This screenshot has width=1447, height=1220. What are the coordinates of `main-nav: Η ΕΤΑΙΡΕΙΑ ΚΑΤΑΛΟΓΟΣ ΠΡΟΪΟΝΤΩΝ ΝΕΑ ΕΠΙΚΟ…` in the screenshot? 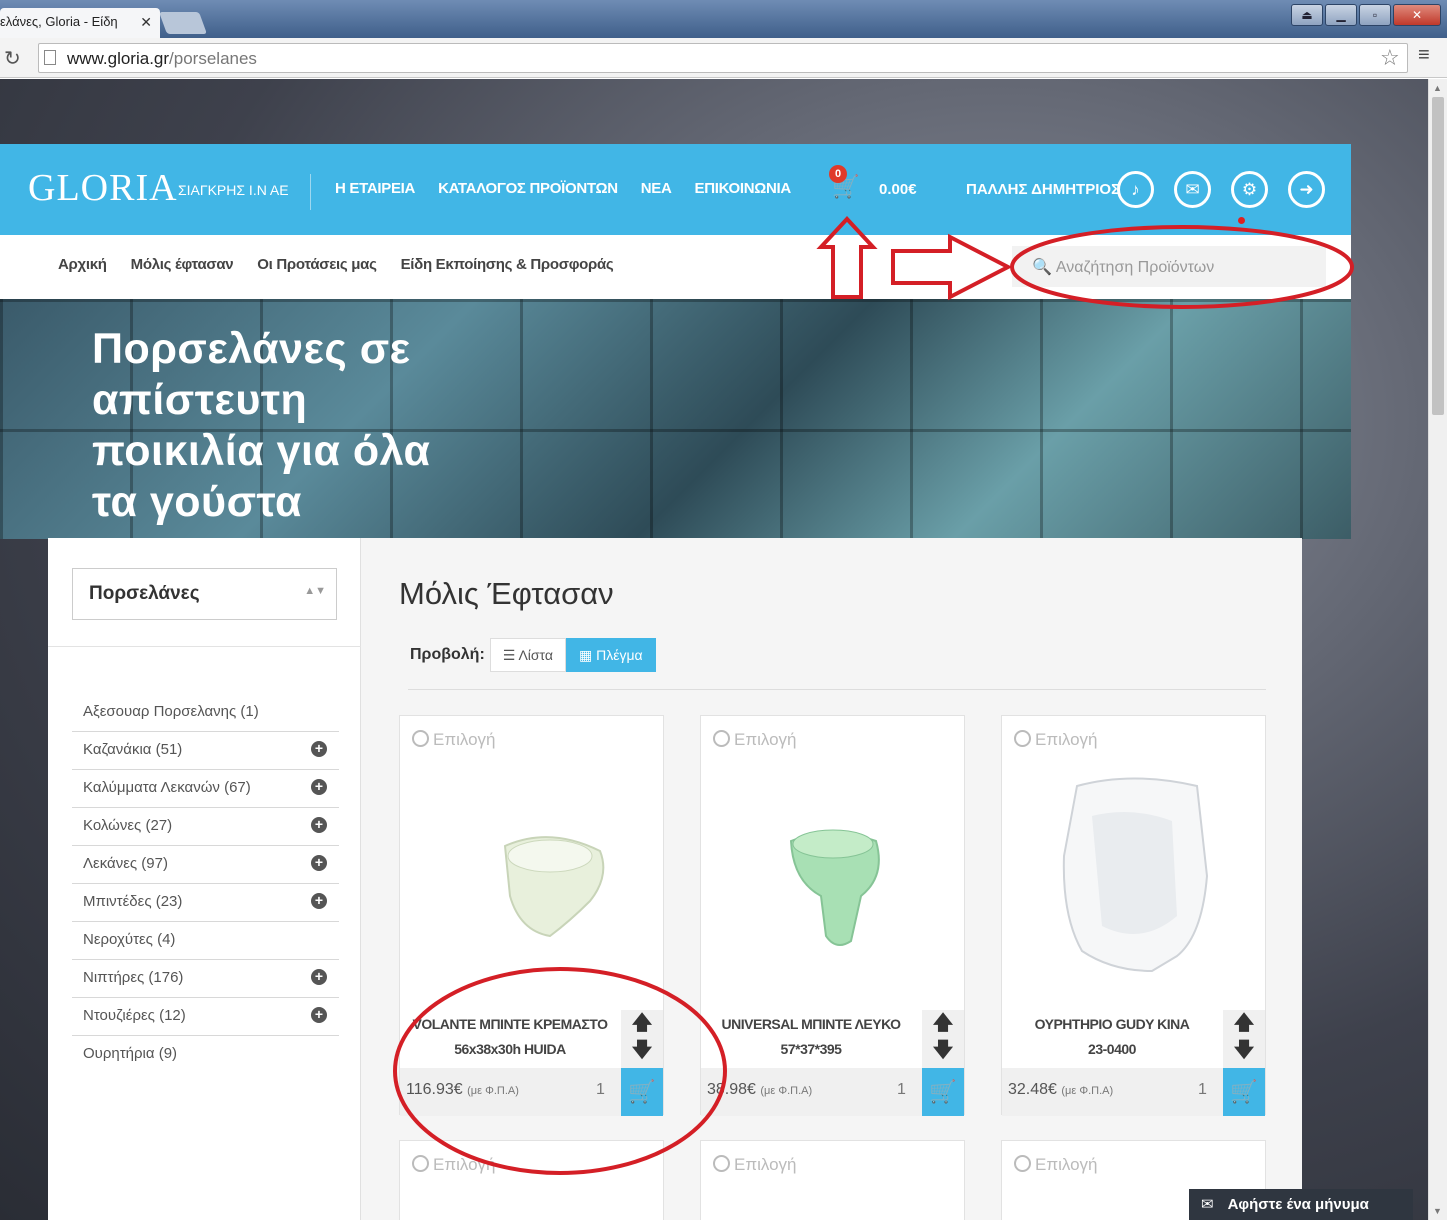 It's located at (563, 188).